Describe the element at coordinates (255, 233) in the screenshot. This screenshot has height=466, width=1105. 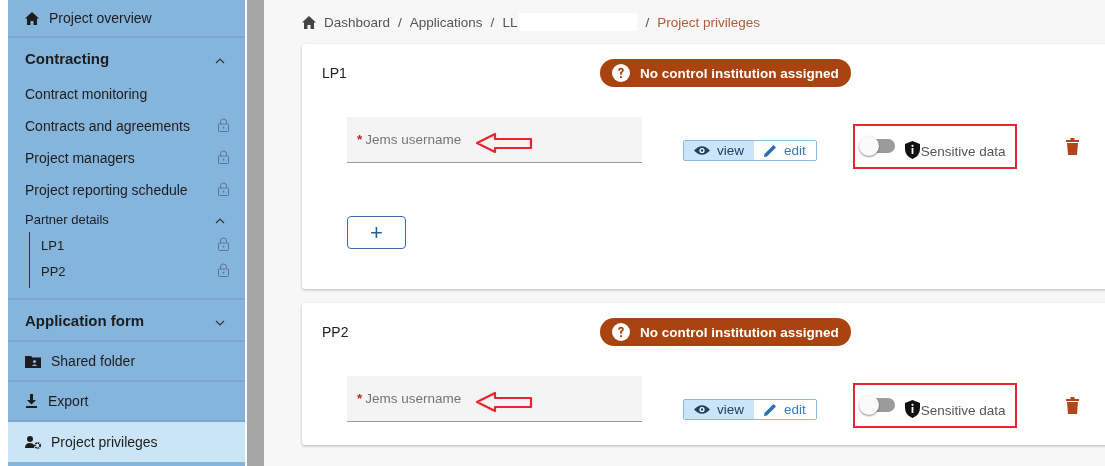
I see `scrollbar` at that location.